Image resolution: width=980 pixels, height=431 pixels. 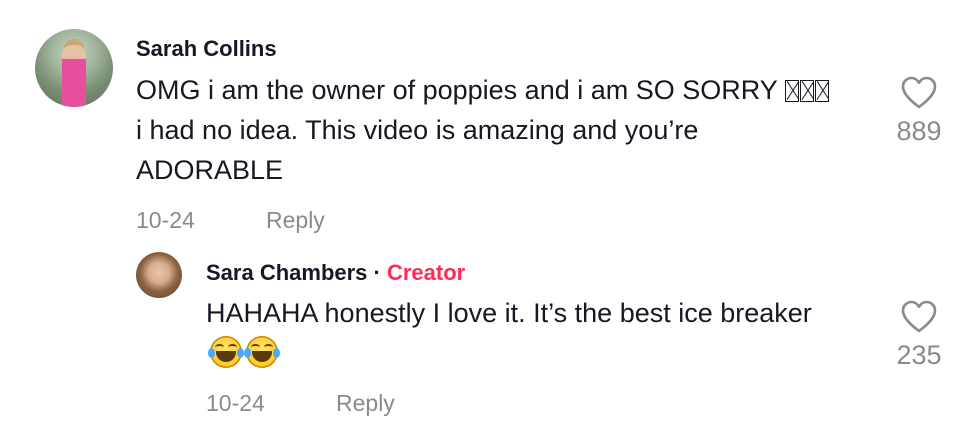 What do you see at coordinates (919, 111) in the screenshot?
I see `like-button: 889` at bounding box center [919, 111].